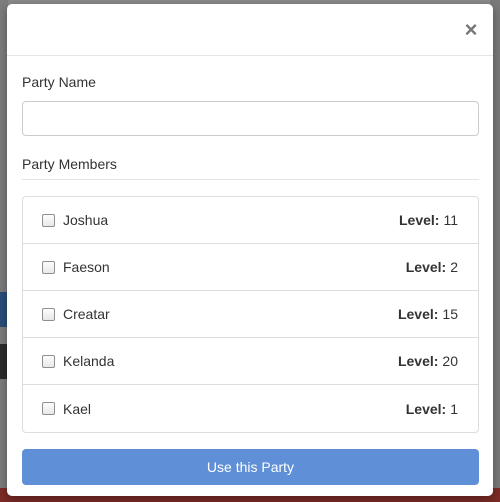 This screenshot has width=500, height=502. What do you see at coordinates (86, 267) in the screenshot?
I see `member-name: Faeson` at bounding box center [86, 267].